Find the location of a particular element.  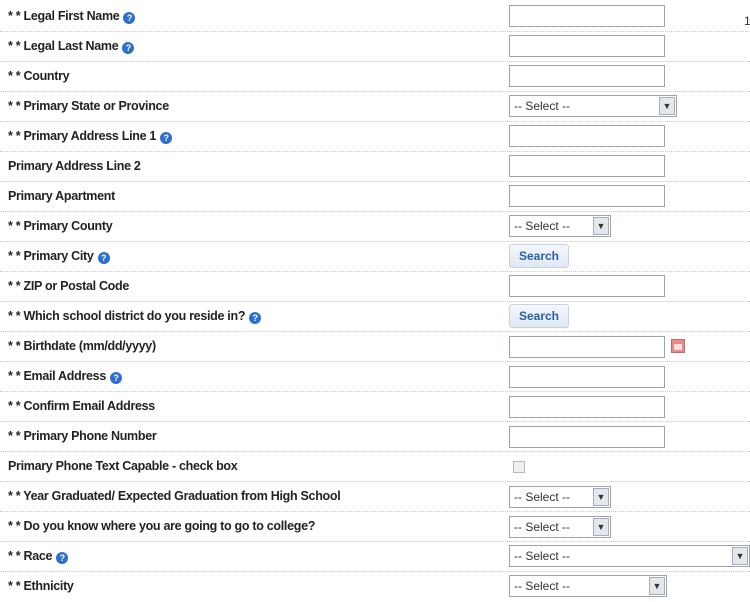

confirm-email-input is located at coordinates (587, 407).